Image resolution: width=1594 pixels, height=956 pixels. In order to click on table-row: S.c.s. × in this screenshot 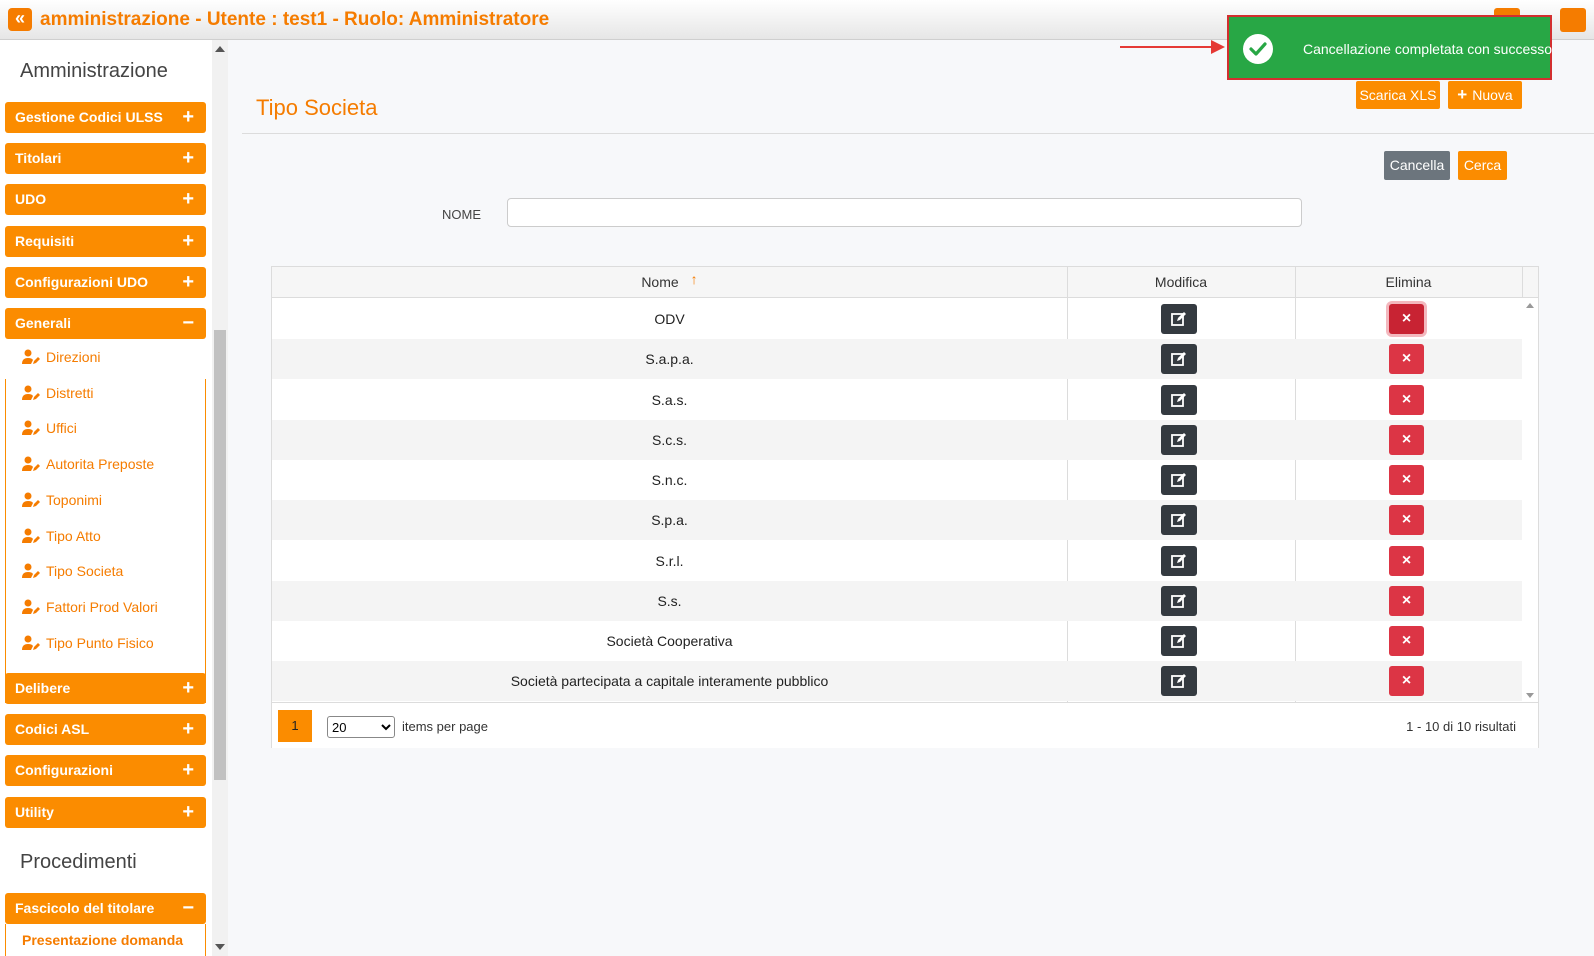, I will do `click(897, 440)`.